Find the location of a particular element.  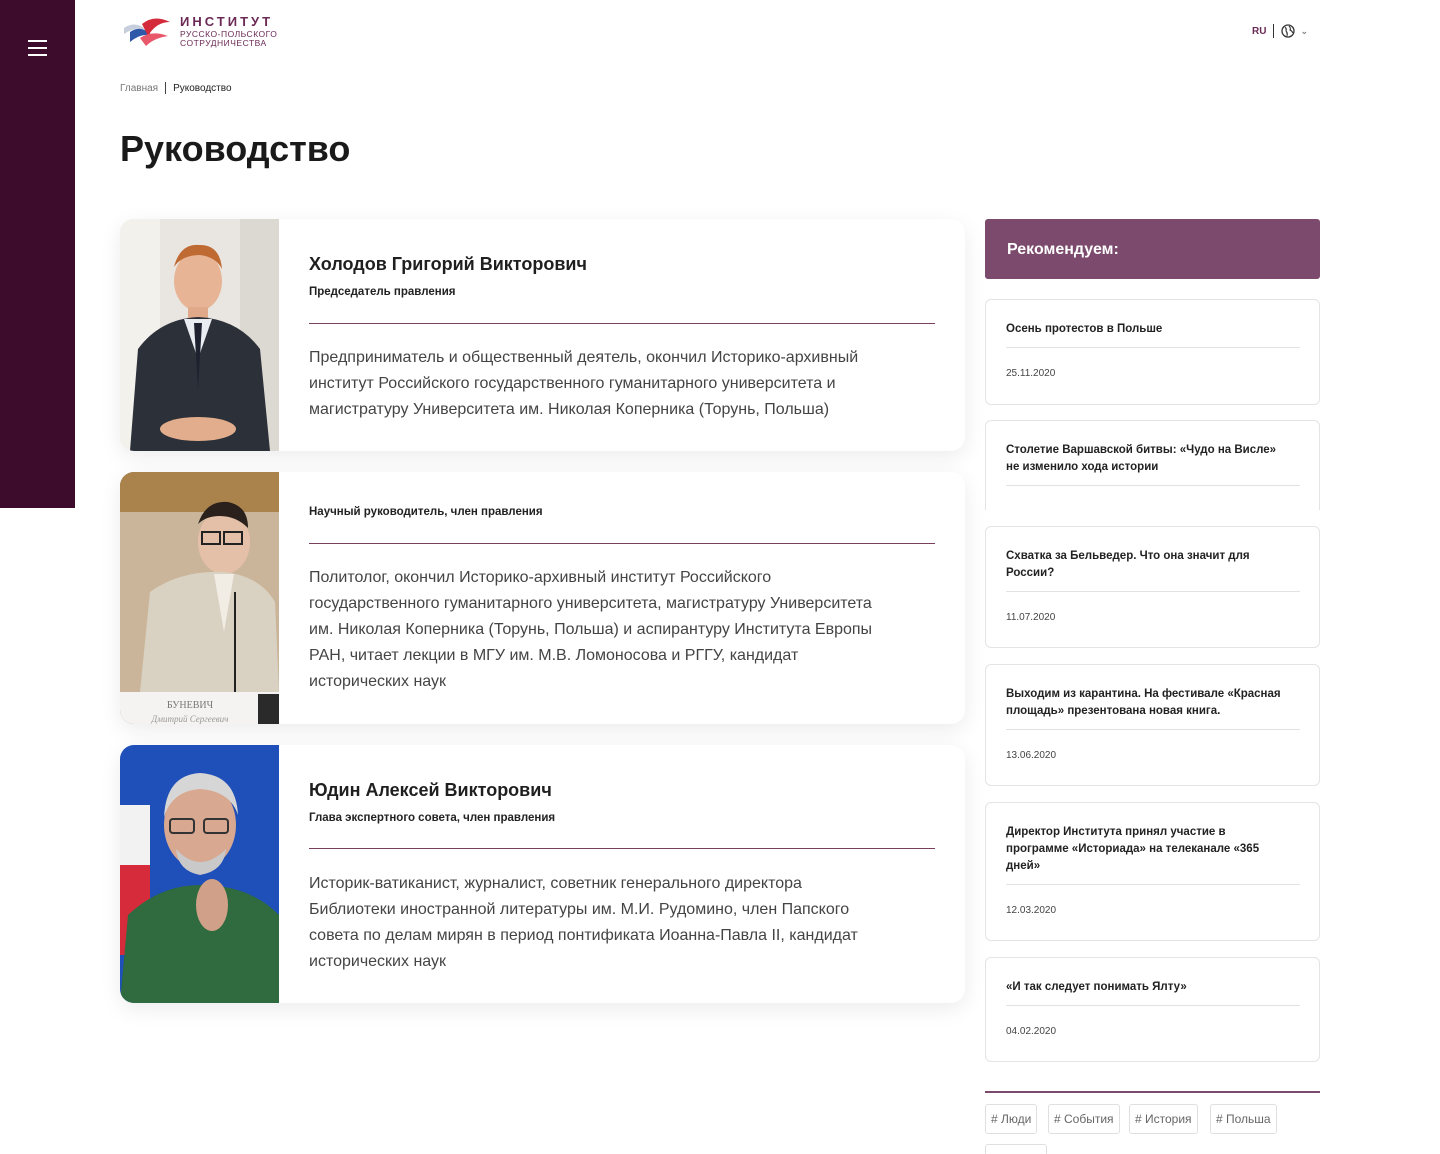

logo-subtitle-1: РУССКО-ПОЛЬСКОГО is located at coordinates (229, 33).